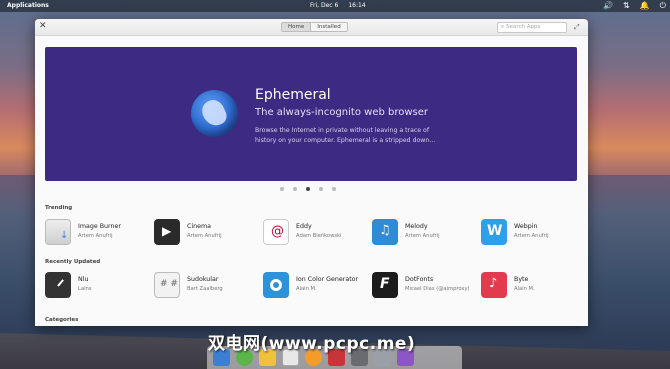 The height and width of the screenshot is (369, 670). I want to click on dotfonts-icon, so click(385, 285).